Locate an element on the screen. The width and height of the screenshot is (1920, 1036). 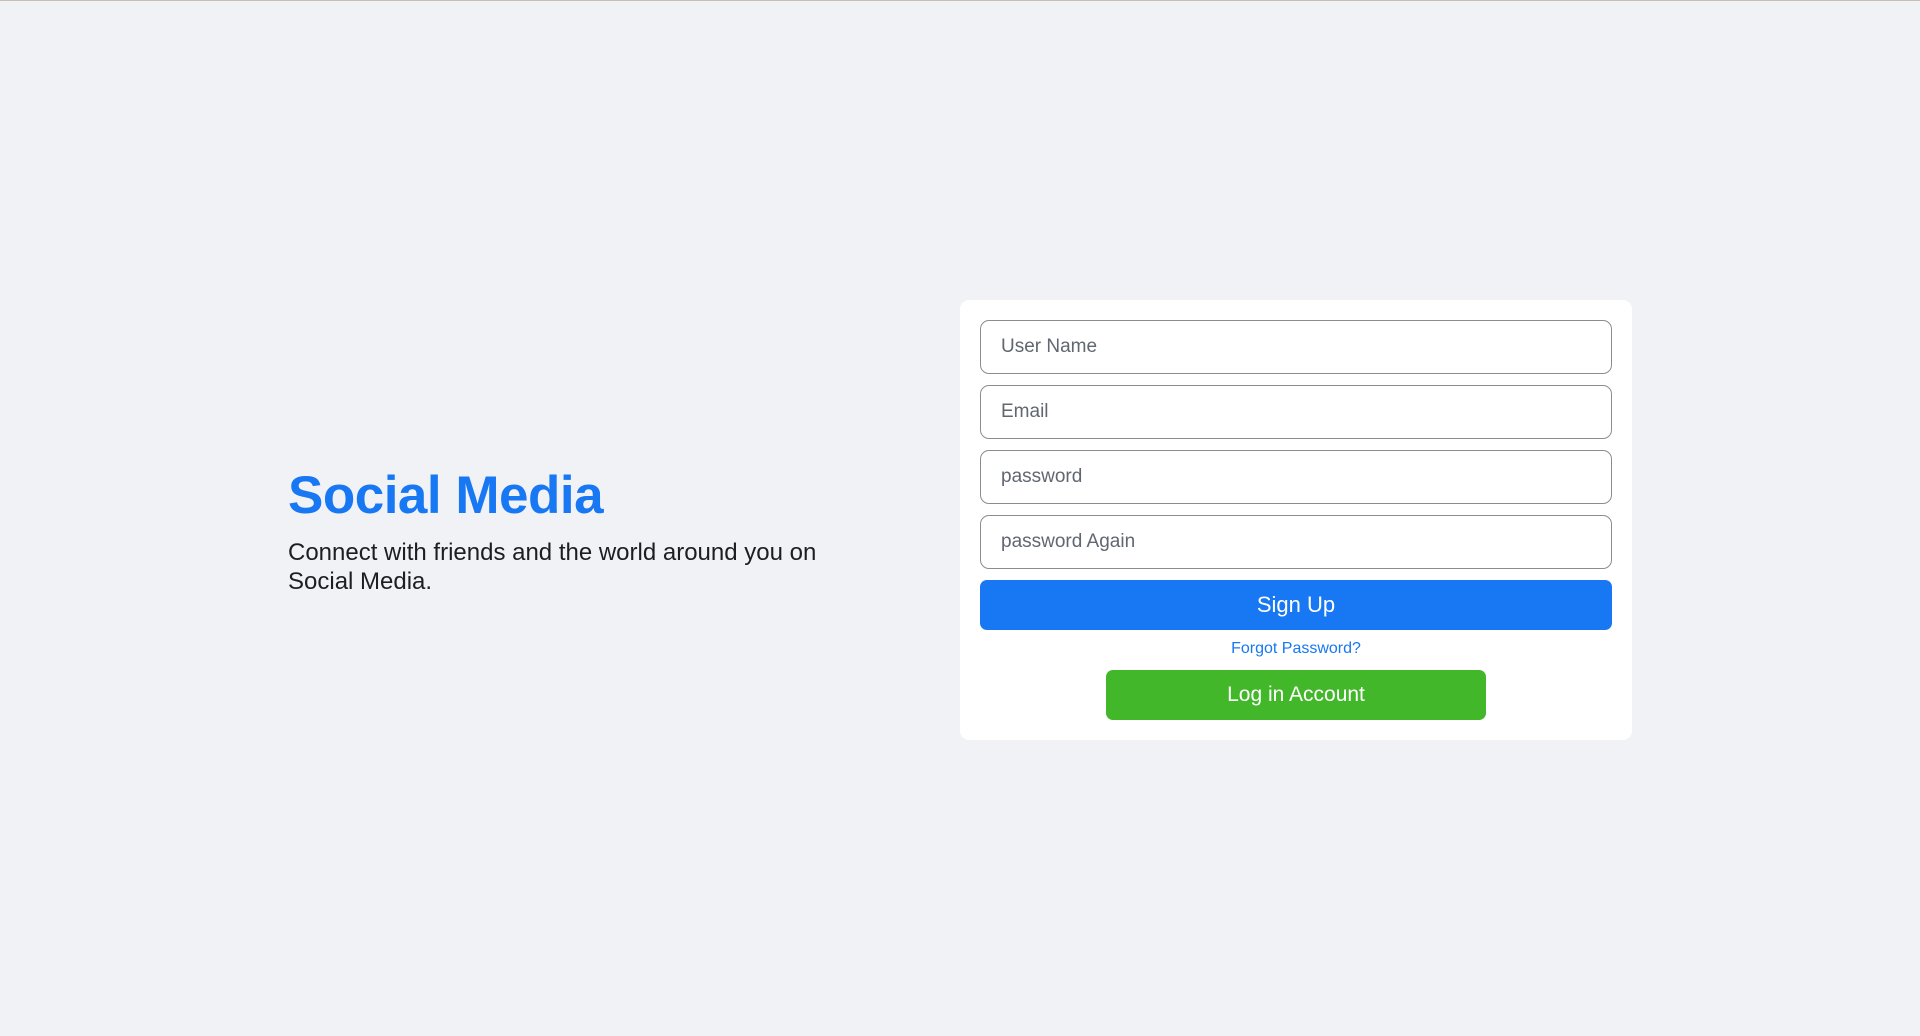
forgot-password-row: Forgot Password? is located at coordinates (1296, 651).